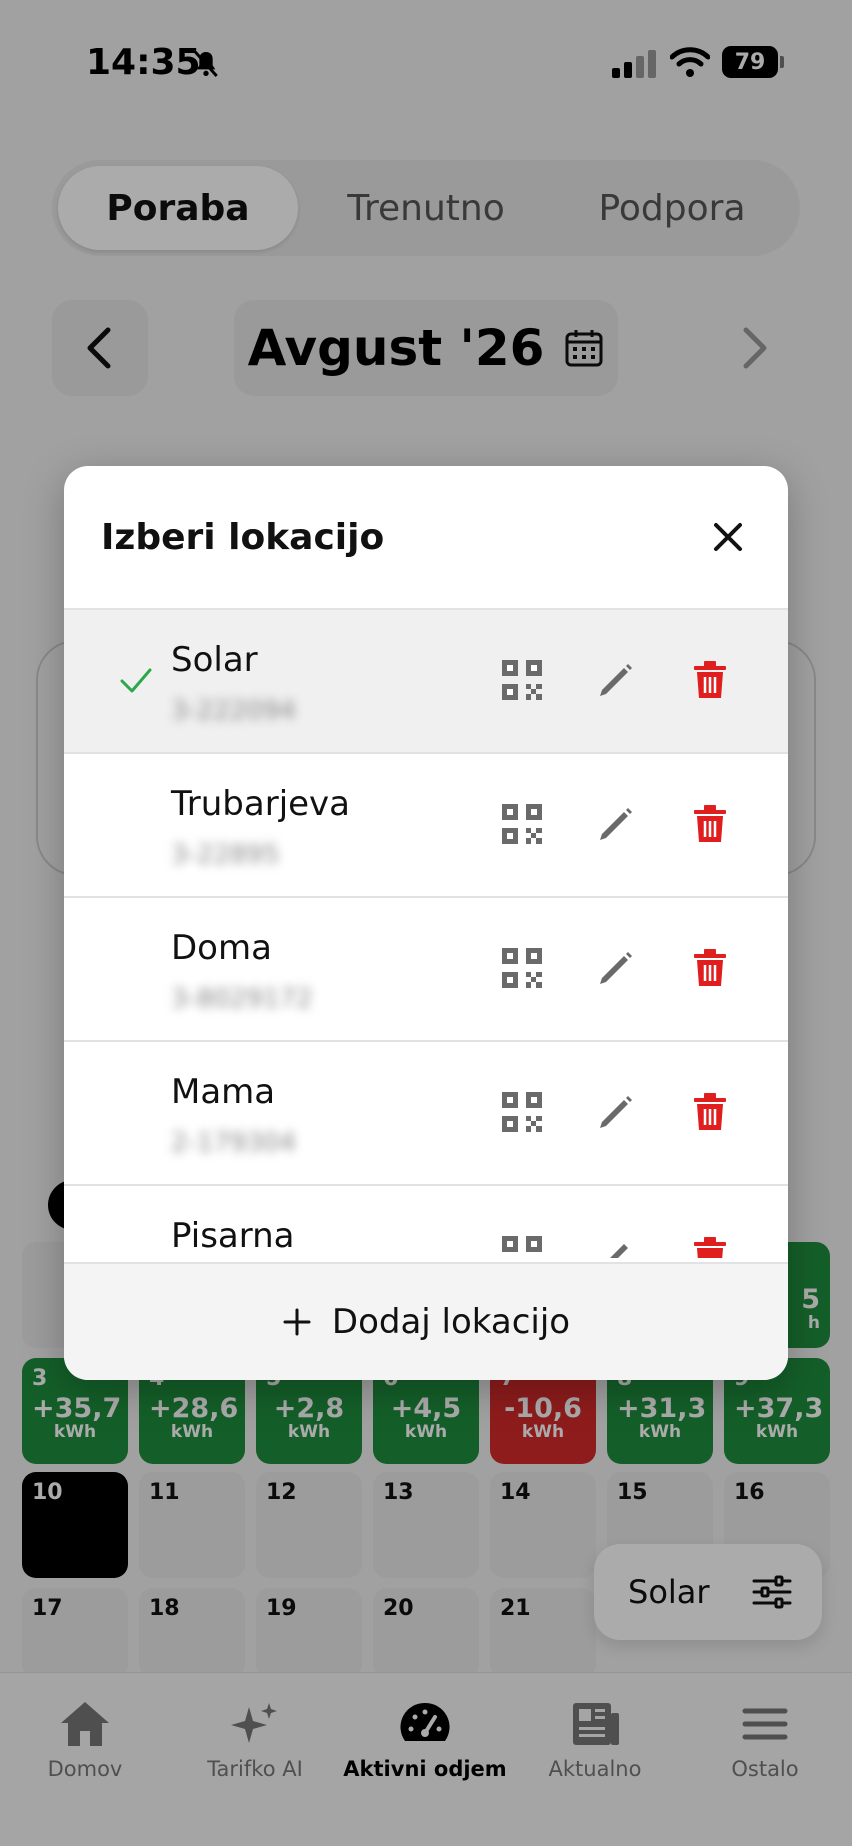  Describe the element at coordinates (234, 1143) in the screenshot. I see `location-id: 2-179304` at that location.